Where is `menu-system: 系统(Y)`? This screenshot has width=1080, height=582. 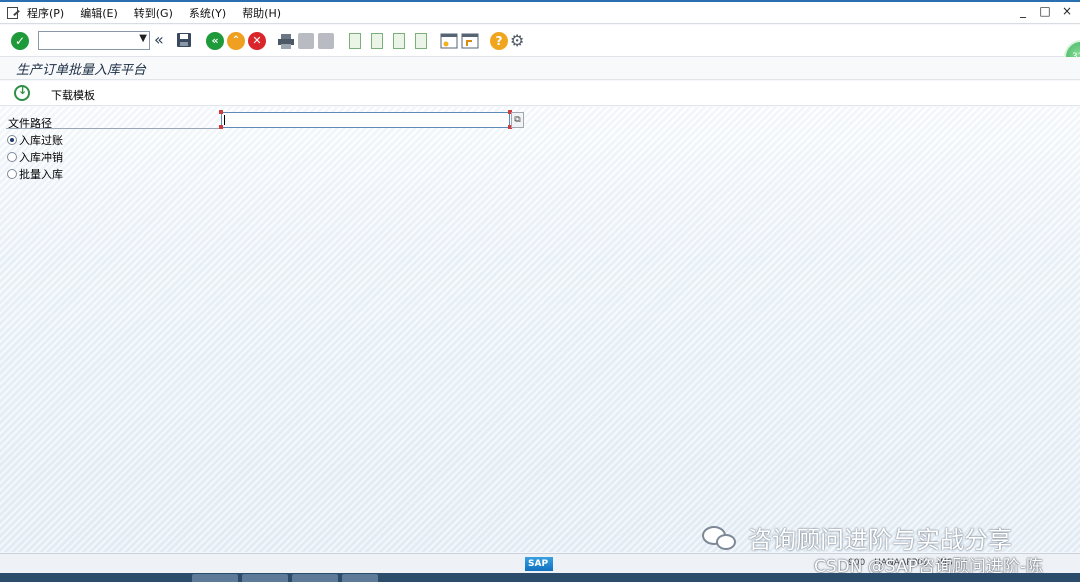
menu-system: 系统(Y) is located at coordinates (207, 13).